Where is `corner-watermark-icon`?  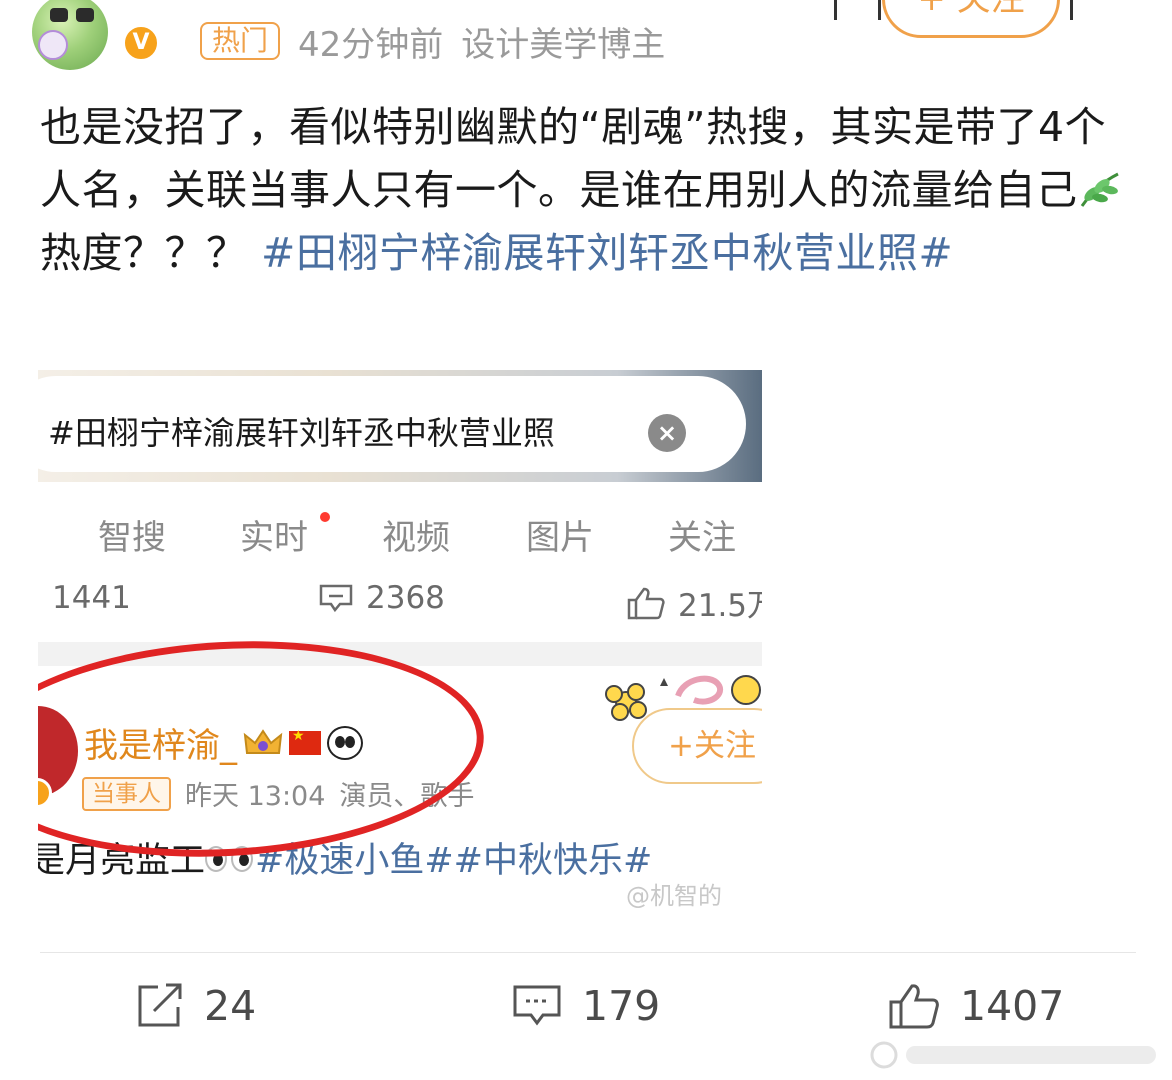
corner-watermark-icon is located at coordinates (1013, 1055).